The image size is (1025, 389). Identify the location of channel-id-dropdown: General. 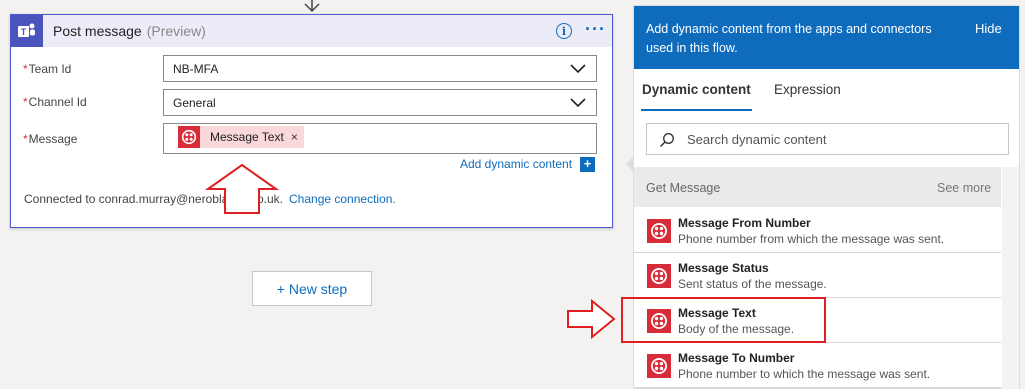
(380, 102).